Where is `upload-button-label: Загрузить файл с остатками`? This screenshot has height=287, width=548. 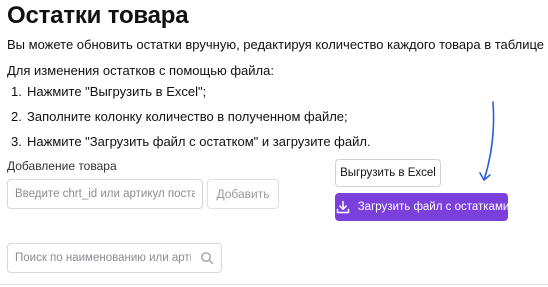
upload-button-label: Загрузить файл с остатками is located at coordinates (433, 207).